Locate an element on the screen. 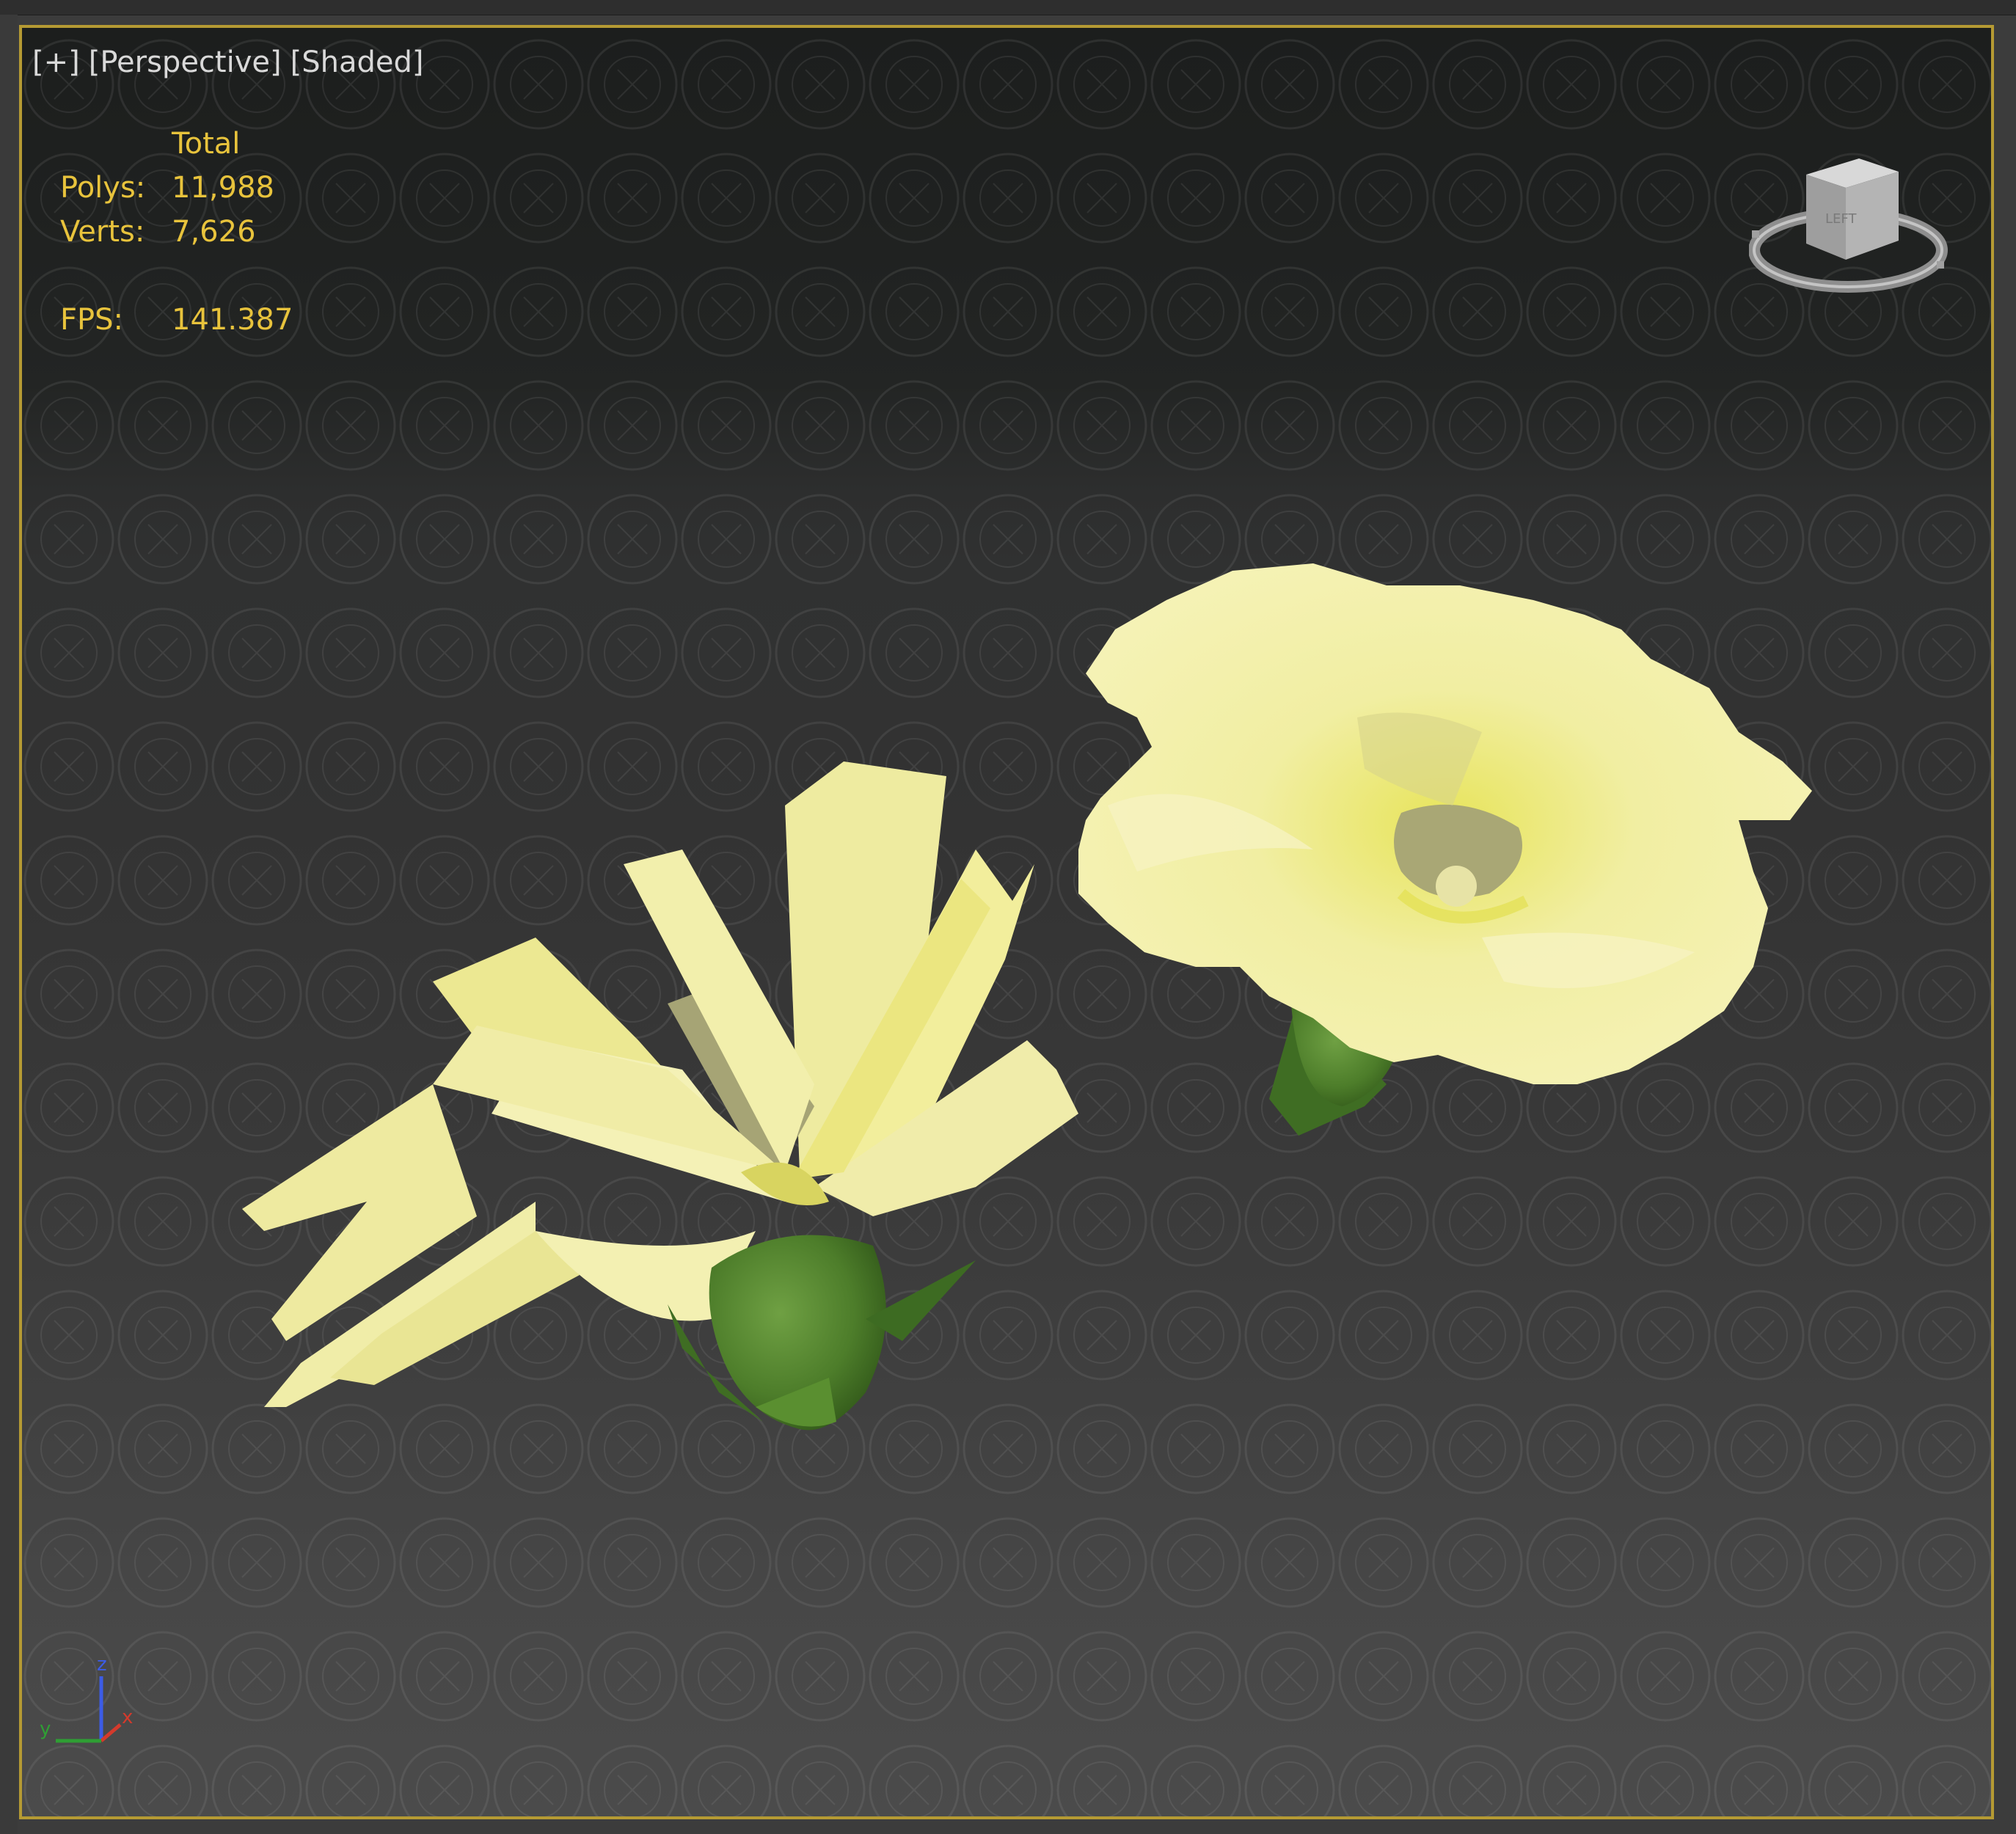  viewport-plus-menu: [+] is located at coordinates (56, 62).